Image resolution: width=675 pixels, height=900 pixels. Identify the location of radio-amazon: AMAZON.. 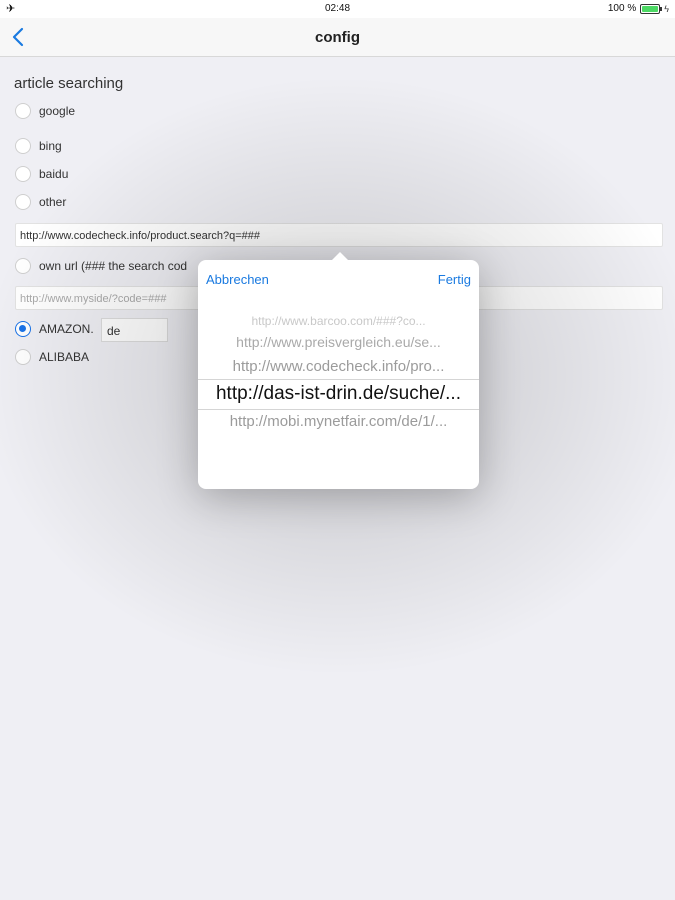
(54, 329).